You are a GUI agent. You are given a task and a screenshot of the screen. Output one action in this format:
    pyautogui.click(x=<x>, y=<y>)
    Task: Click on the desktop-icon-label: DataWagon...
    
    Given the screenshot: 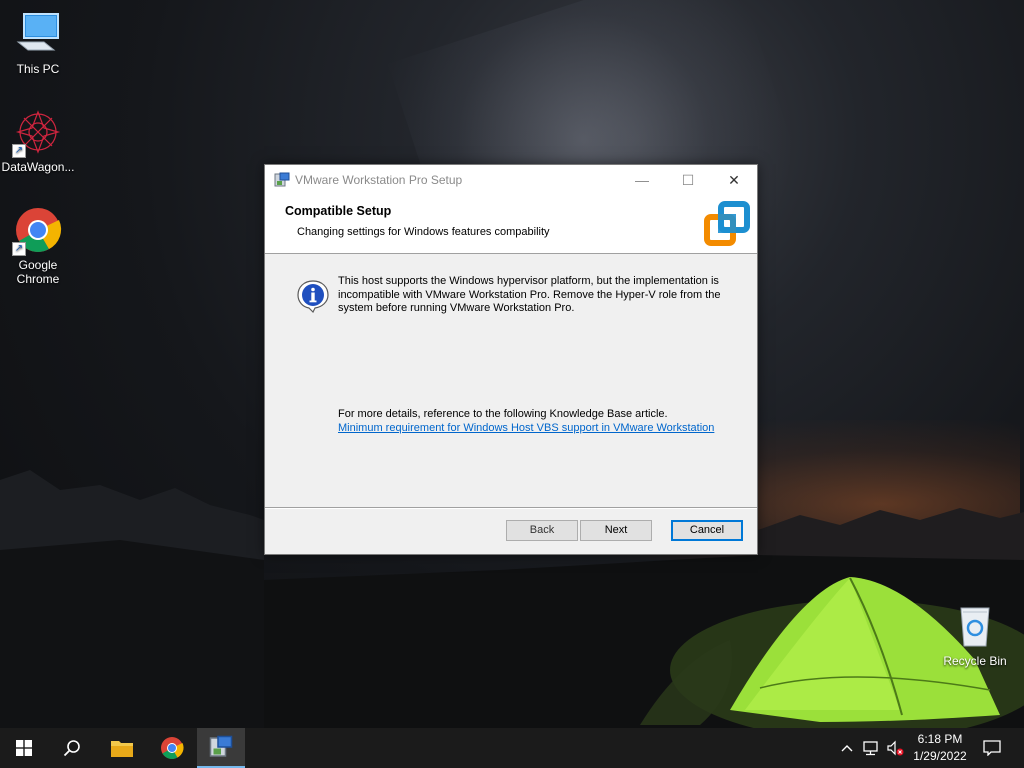 What is the action you would take?
    pyautogui.click(x=38, y=167)
    